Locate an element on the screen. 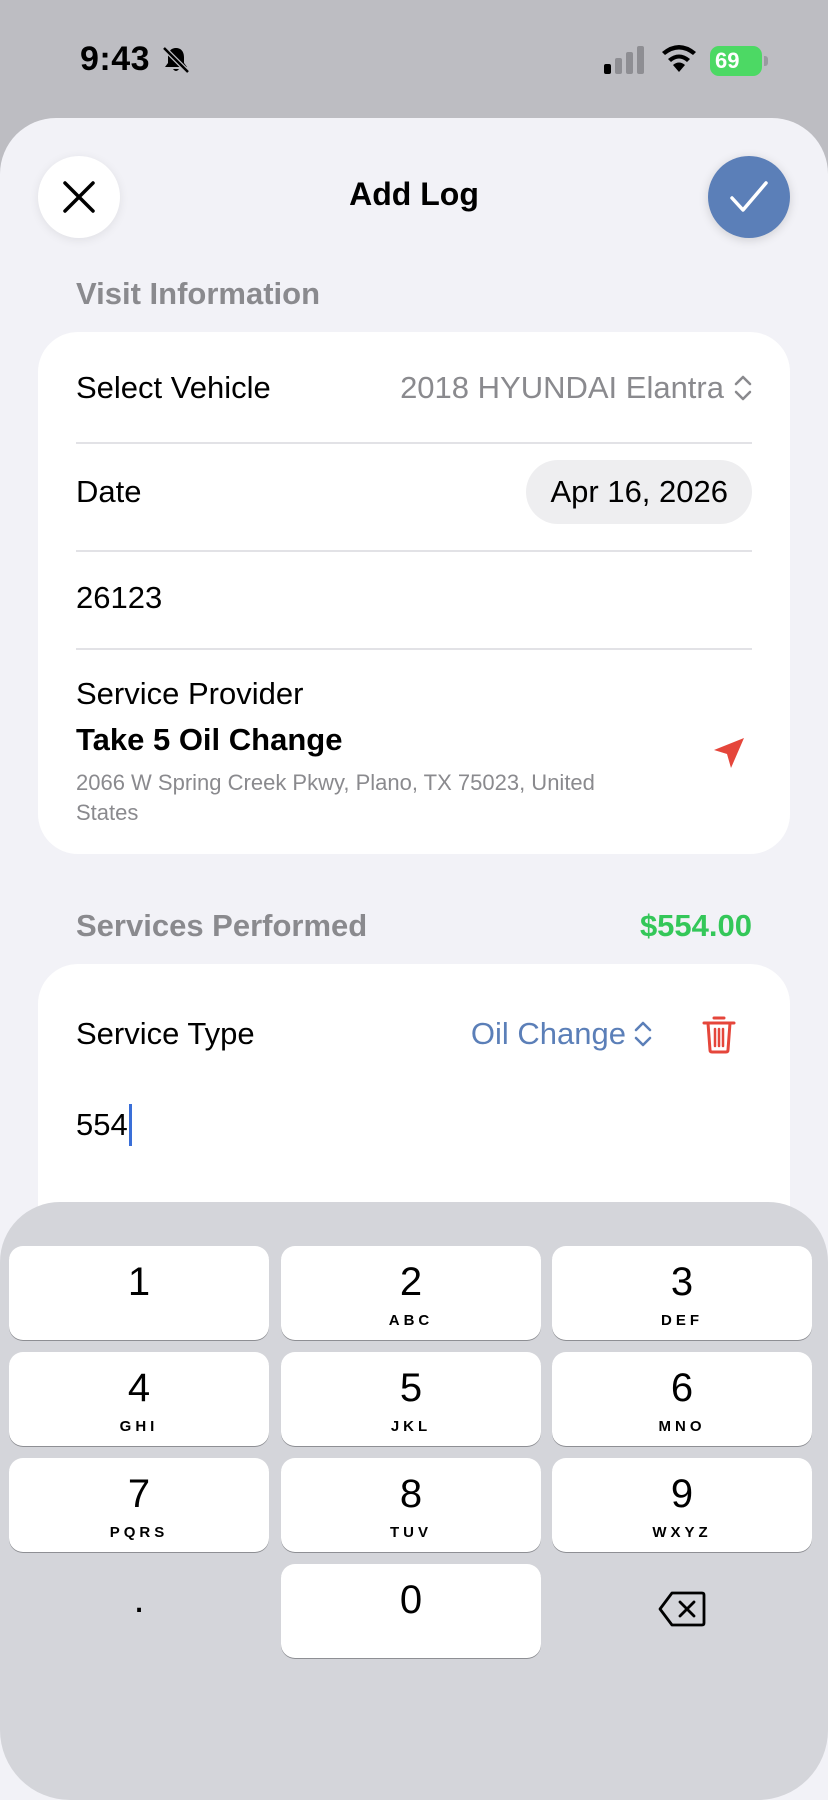 The height and width of the screenshot is (1800, 828). provider-name: Take 5 Oil Change is located at coordinates (209, 739).